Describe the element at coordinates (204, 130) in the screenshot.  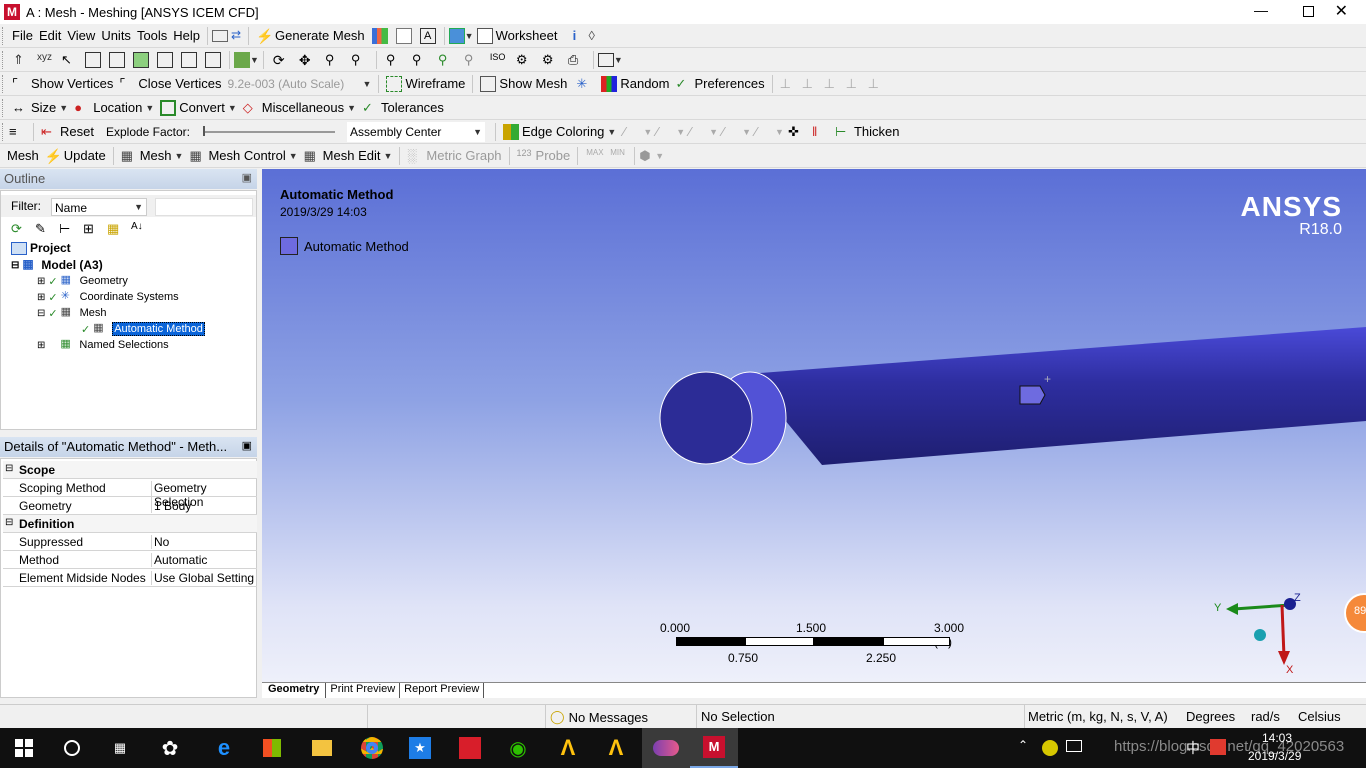
I see `slider-thumb` at that location.